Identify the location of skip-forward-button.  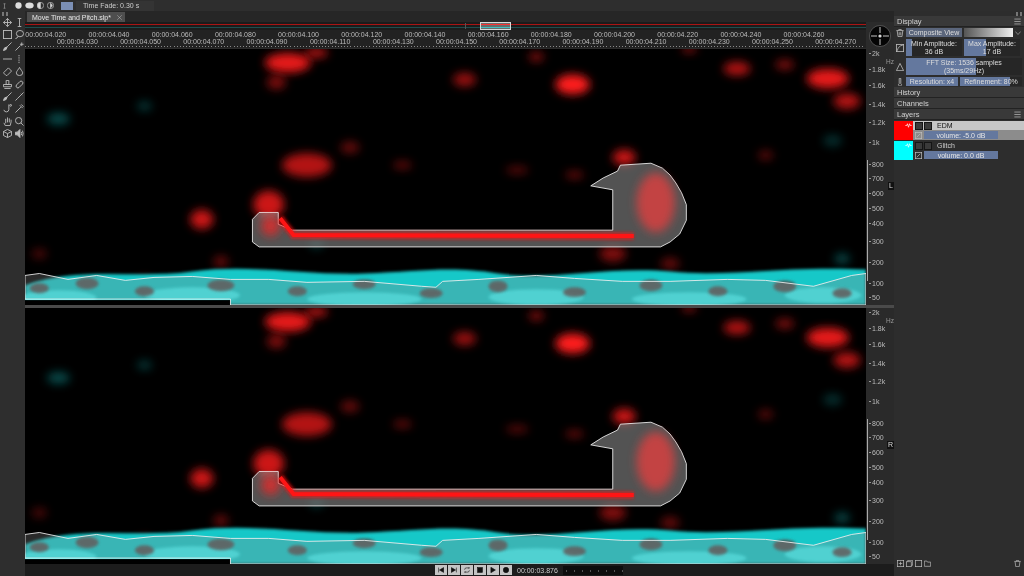
(454, 570).